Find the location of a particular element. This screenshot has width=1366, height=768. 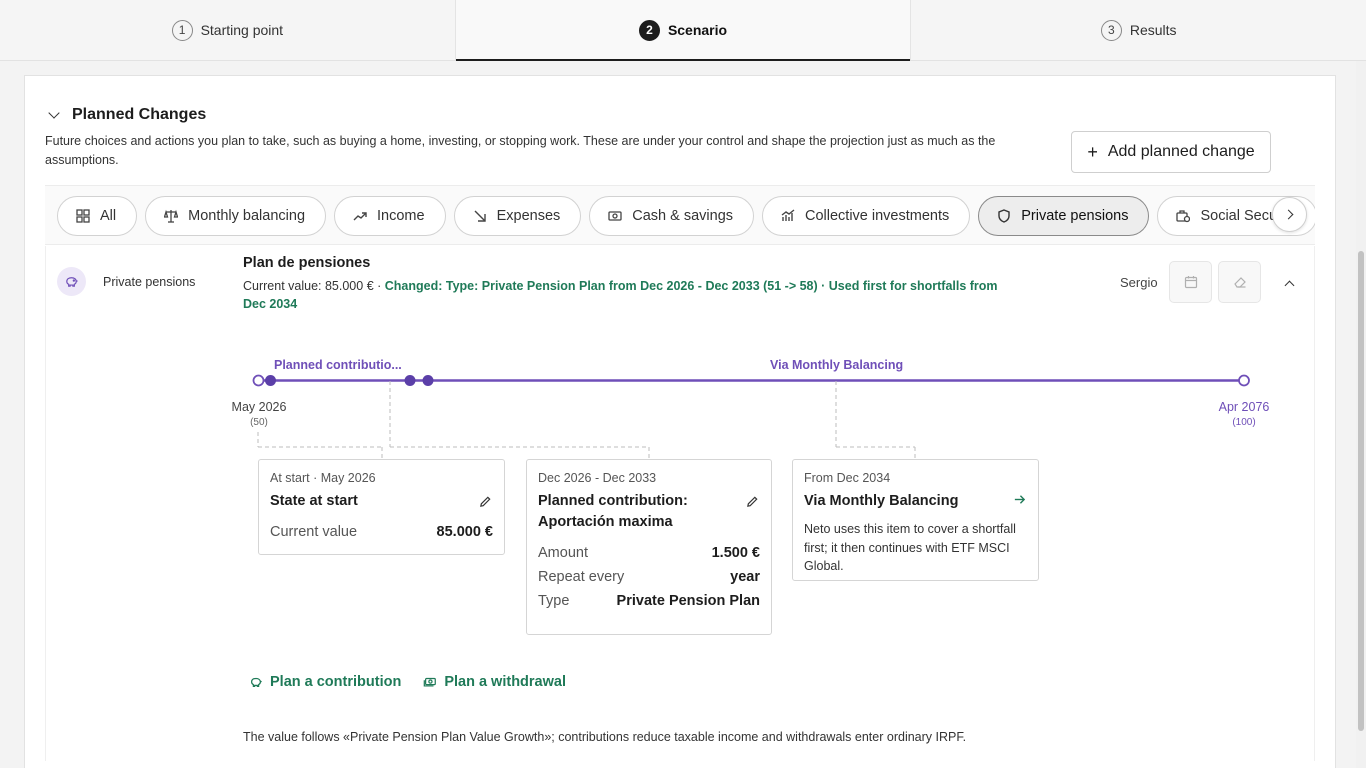

timeline-end-age: (100) is located at coordinates (1244, 422).